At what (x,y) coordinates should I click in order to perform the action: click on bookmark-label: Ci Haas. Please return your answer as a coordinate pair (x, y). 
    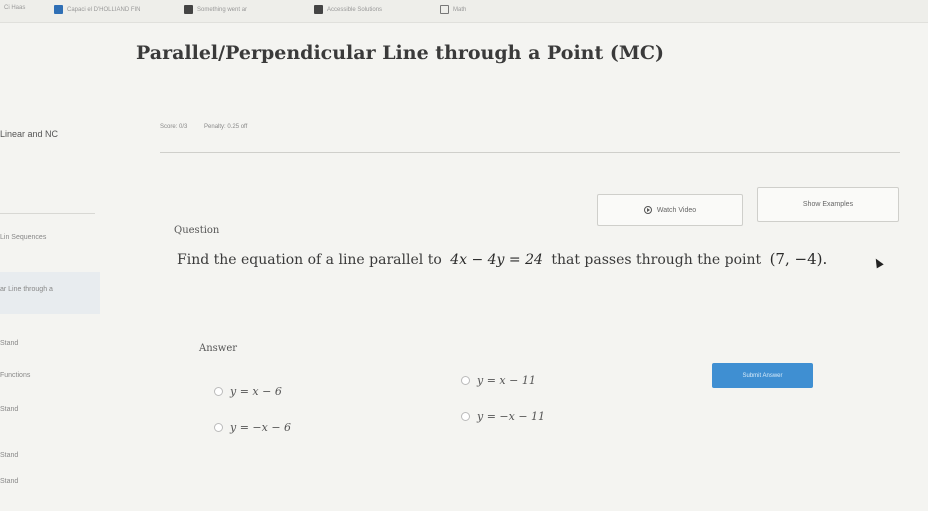
    Looking at the image, I should click on (15, 8).